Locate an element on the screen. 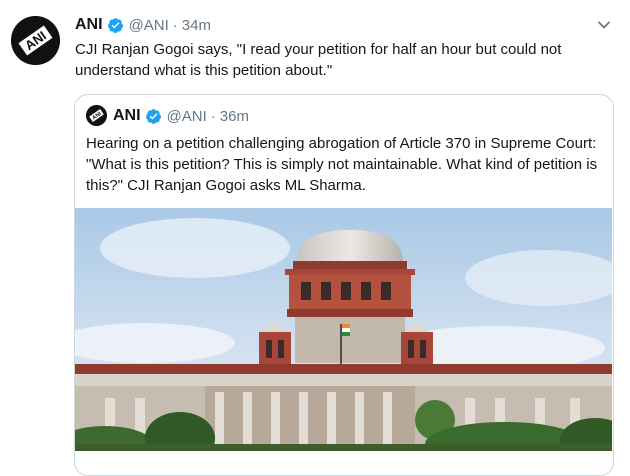 This screenshot has width=630, height=476. quoted-author-handle: @ANI is located at coordinates (186, 116).